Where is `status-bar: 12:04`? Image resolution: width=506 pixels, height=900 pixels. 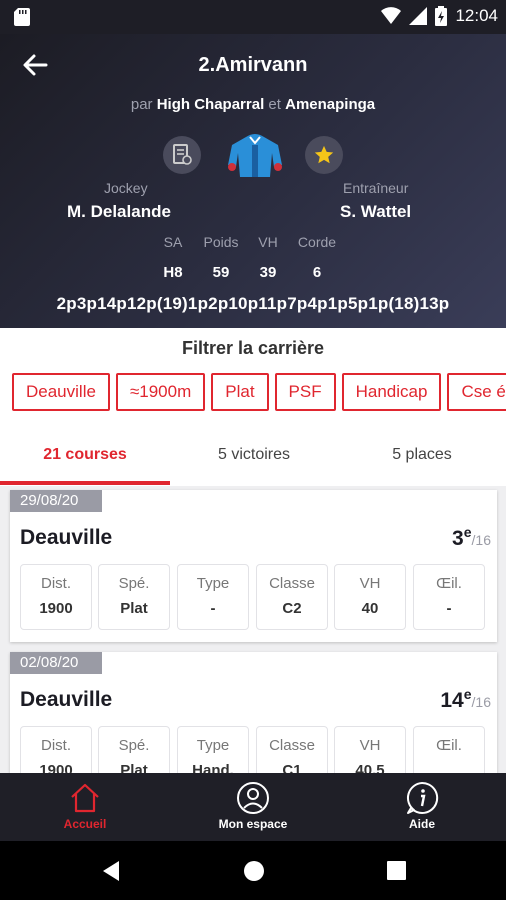 status-bar: 12:04 is located at coordinates (253, 17).